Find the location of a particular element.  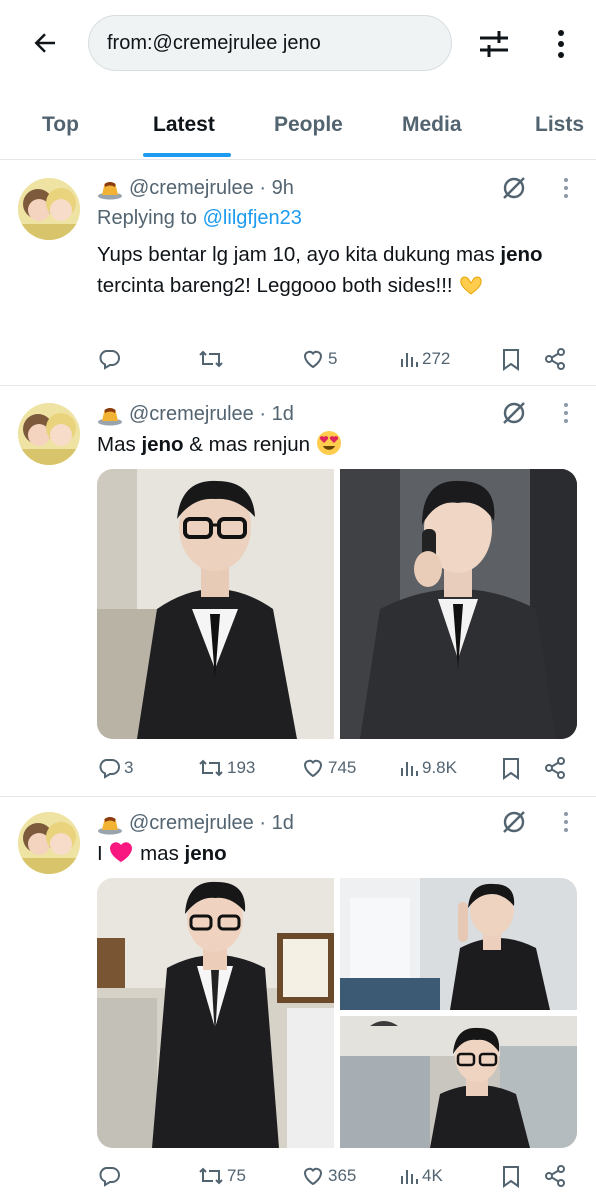

search-filter-button is located at coordinates (494, 44).